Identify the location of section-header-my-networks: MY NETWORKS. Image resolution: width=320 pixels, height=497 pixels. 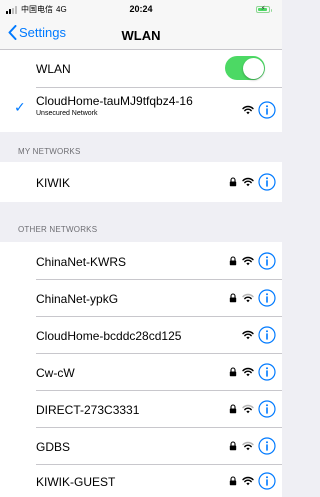
(49, 151).